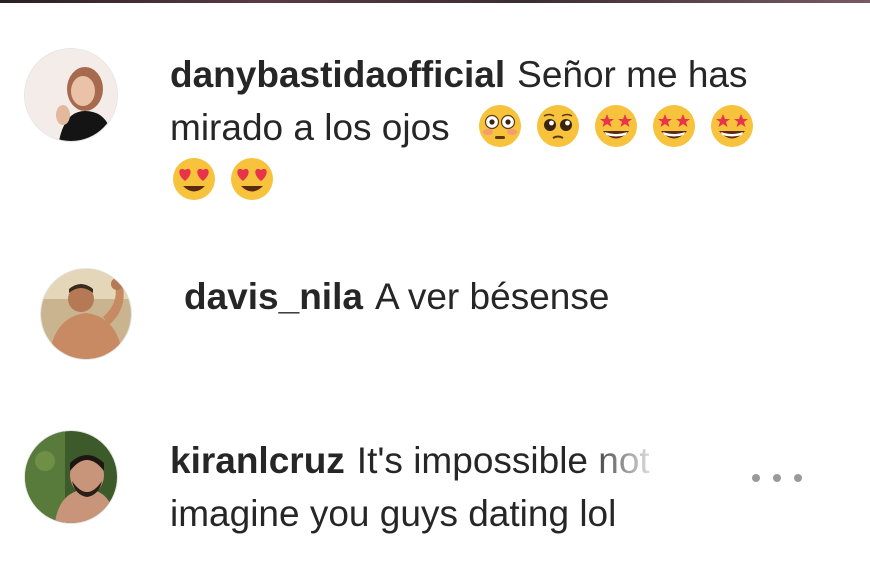 This screenshot has height=580, width=870. I want to click on comment-body: A ver bésense, so click(492, 296).